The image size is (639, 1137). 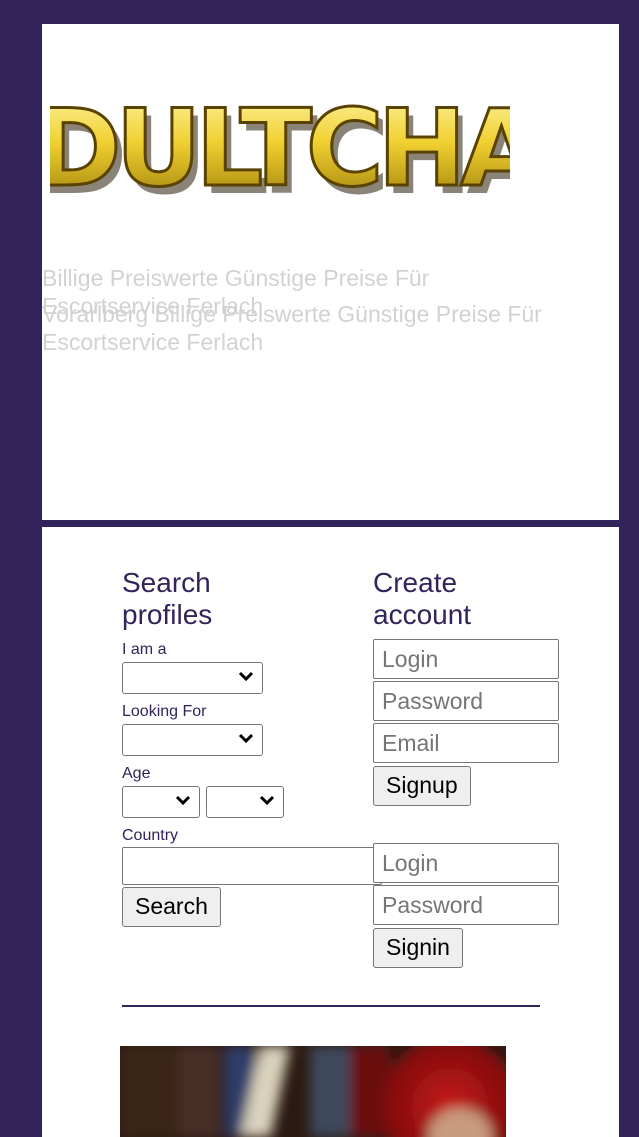 What do you see at coordinates (422, 598) in the screenshot?
I see `create-account-title: Create account` at bounding box center [422, 598].